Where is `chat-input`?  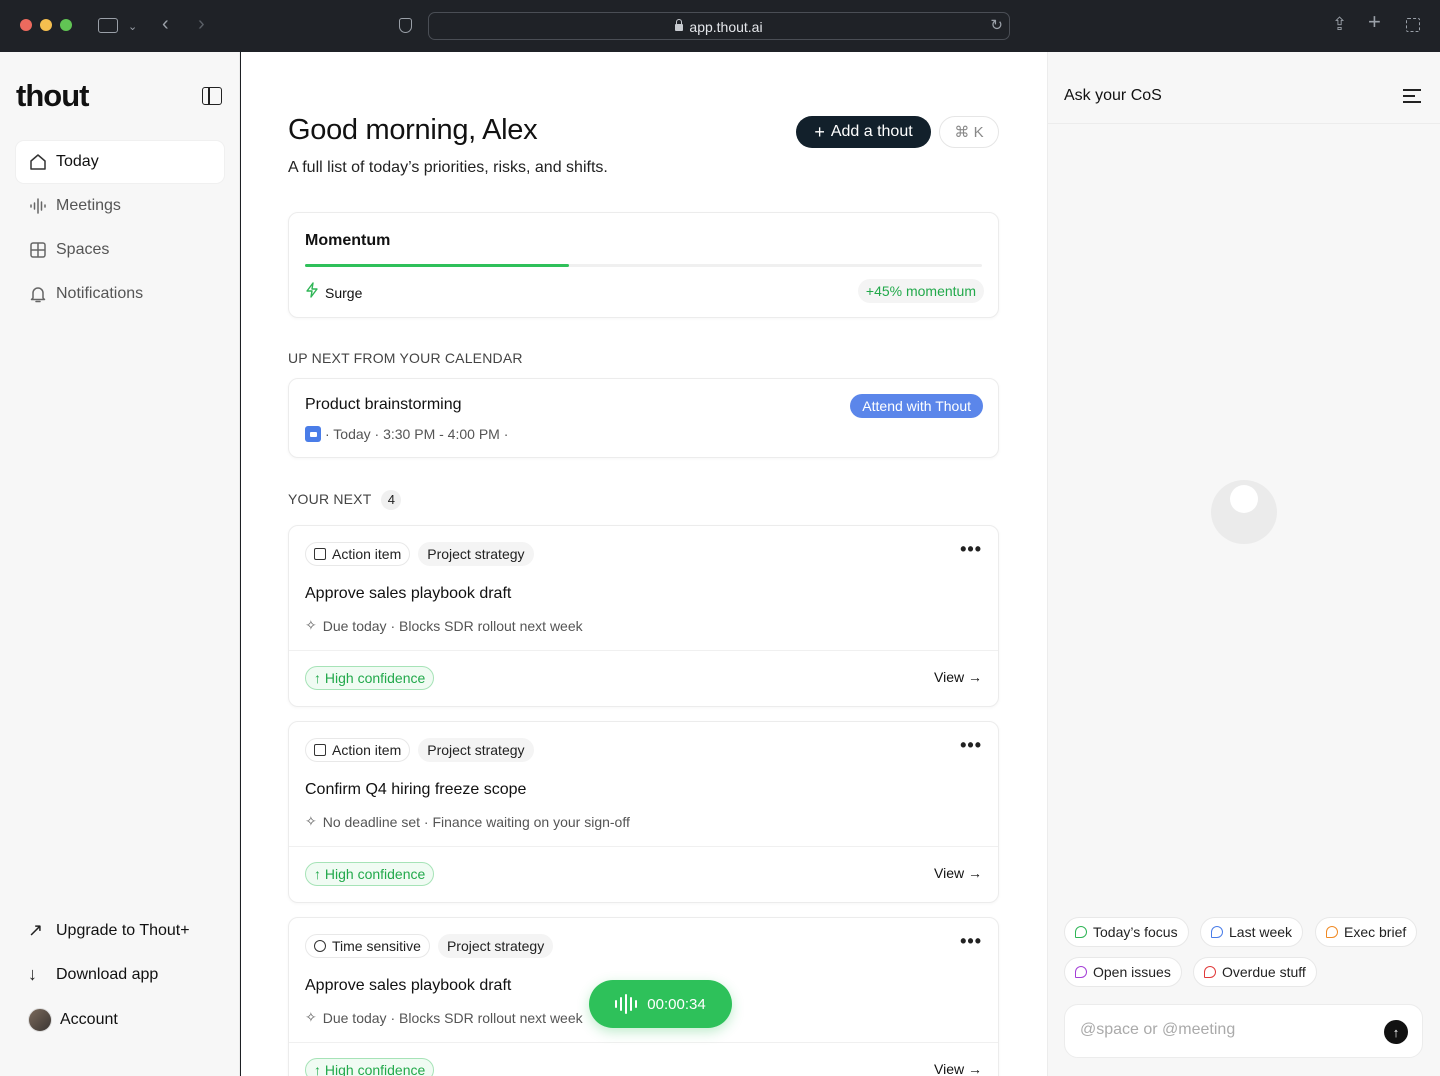
chat-input is located at coordinates (1225, 1030).